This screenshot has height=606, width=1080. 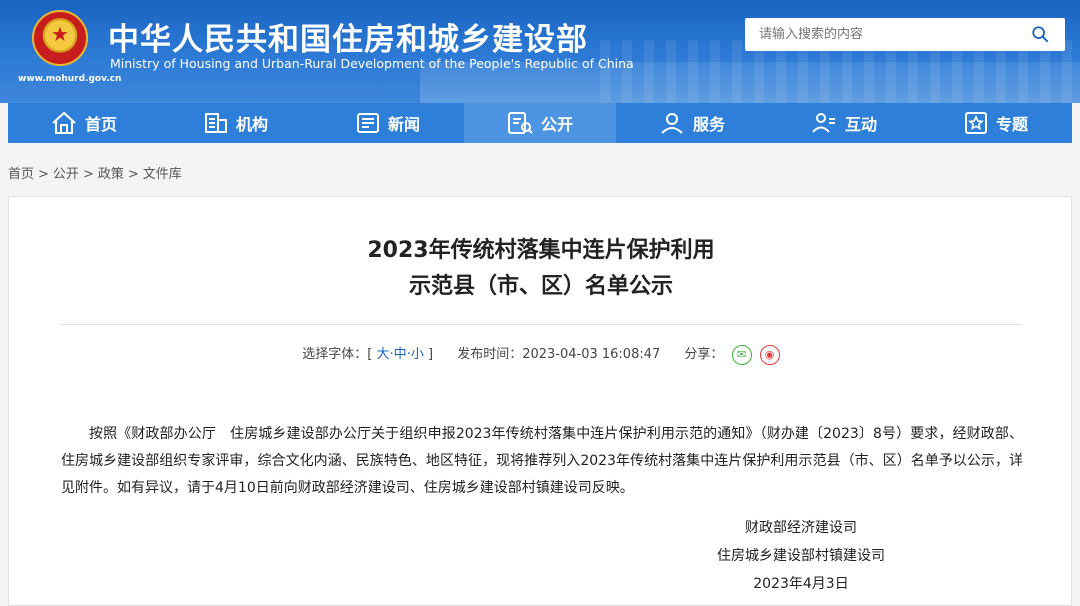 What do you see at coordinates (860, 124) in the screenshot?
I see `nav-label-interaction: 互动` at bounding box center [860, 124].